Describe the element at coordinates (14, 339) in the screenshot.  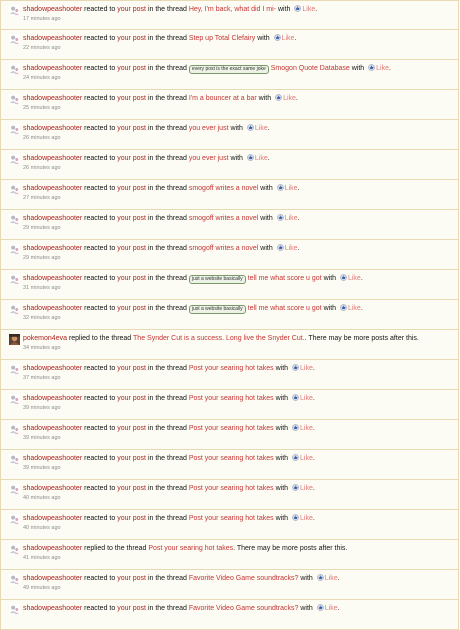
I see `user-avatar-icon` at that location.